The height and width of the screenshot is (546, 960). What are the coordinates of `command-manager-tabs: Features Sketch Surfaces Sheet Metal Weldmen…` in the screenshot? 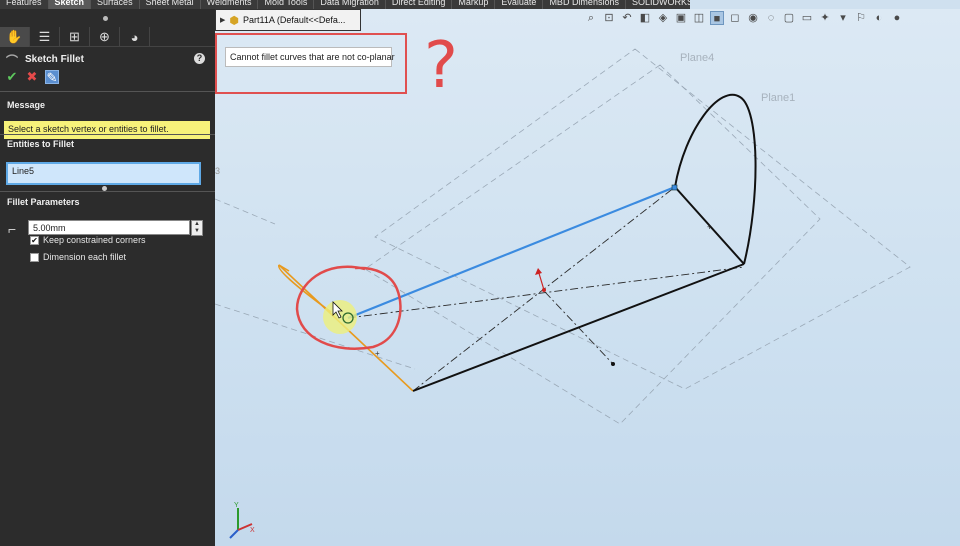 It's located at (345, 4).